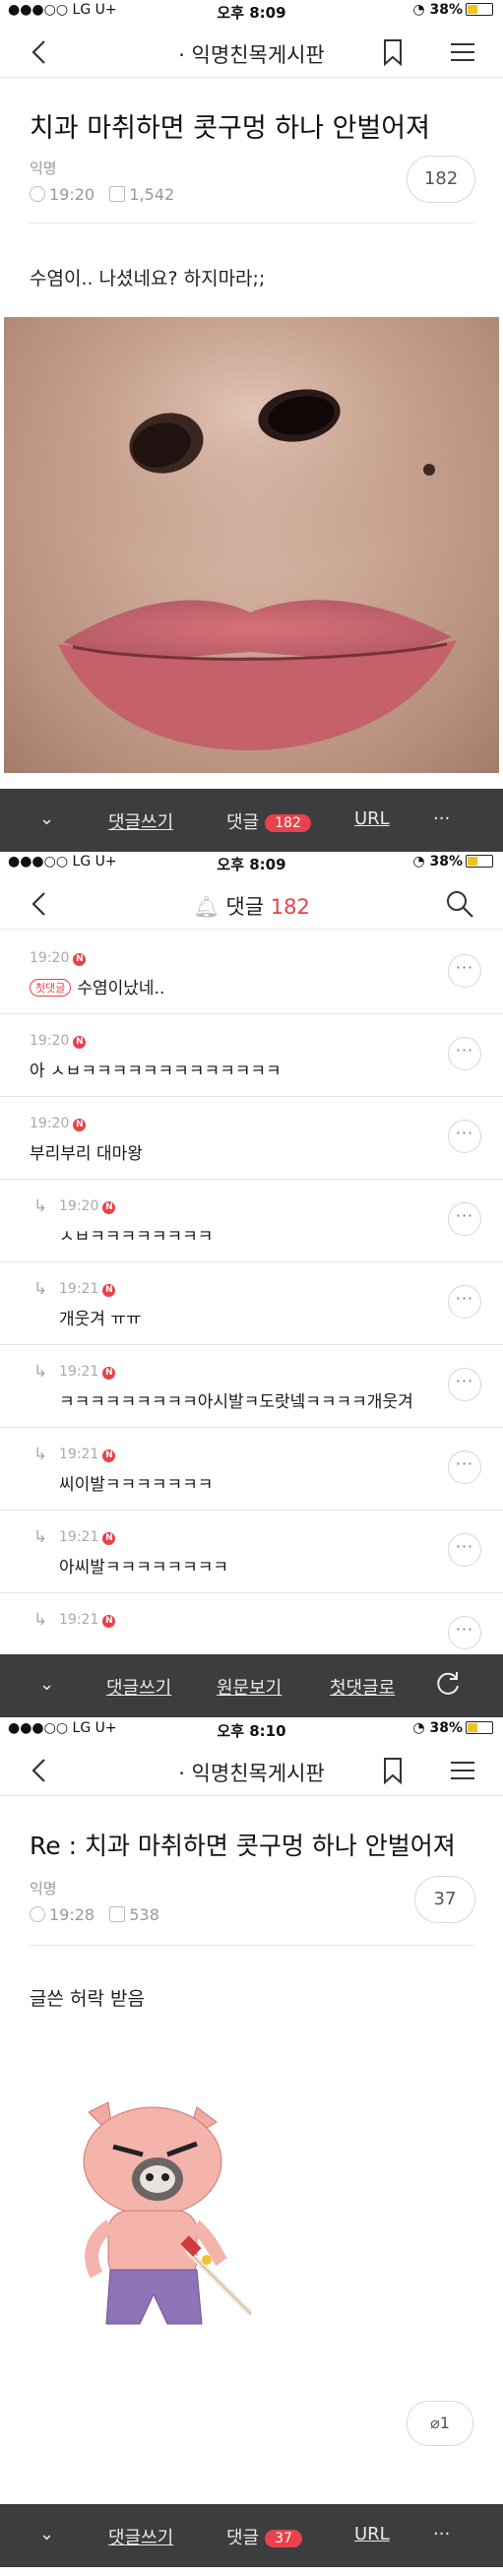 This screenshot has height=2576, width=503. Describe the element at coordinates (86, 1154) in the screenshot. I see `comment-text: 부리부리 대마왕` at that location.